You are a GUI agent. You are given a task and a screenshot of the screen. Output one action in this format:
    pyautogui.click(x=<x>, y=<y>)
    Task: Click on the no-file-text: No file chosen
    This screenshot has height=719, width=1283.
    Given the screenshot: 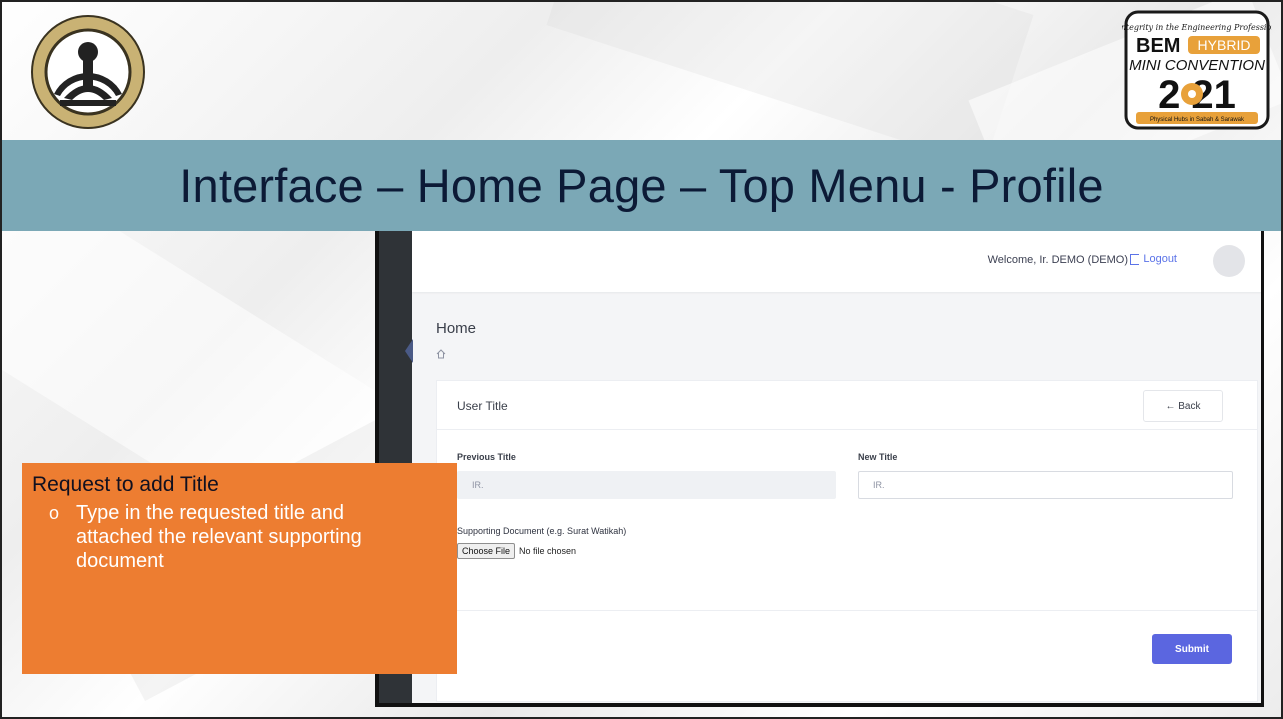 What is the action you would take?
    pyautogui.click(x=548, y=551)
    